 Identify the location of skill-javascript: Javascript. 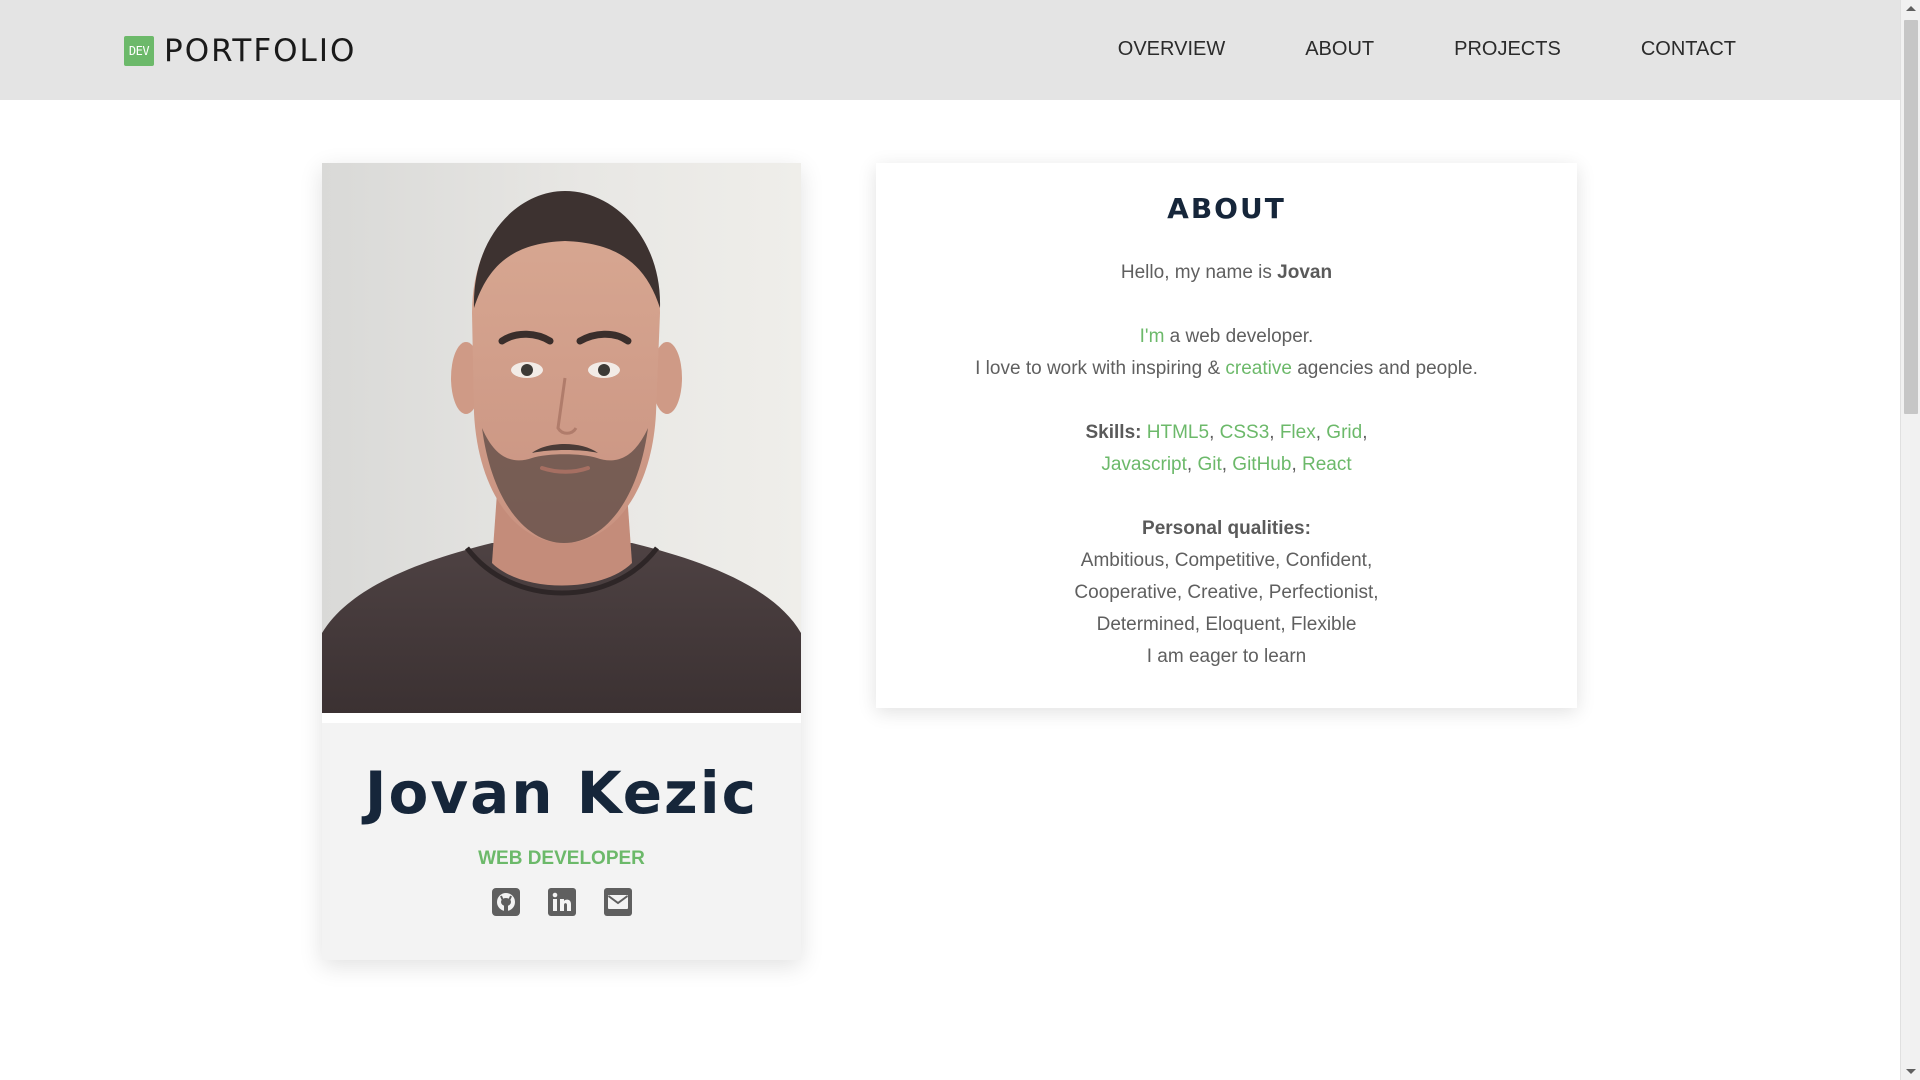
(1144, 464).